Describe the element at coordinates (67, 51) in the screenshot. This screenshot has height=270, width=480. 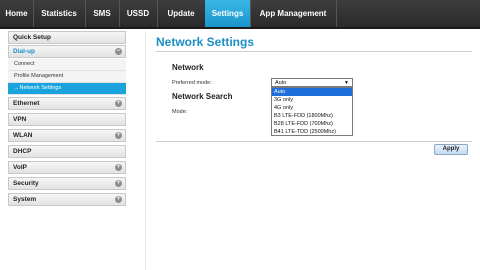
I see `sidebar-item-dial-up: Dial-up −` at that location.